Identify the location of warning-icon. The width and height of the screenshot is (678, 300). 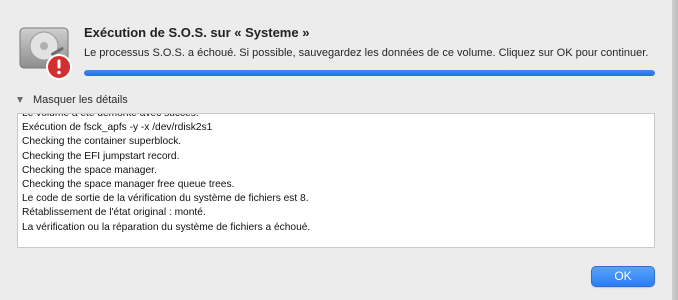
(59, 67).